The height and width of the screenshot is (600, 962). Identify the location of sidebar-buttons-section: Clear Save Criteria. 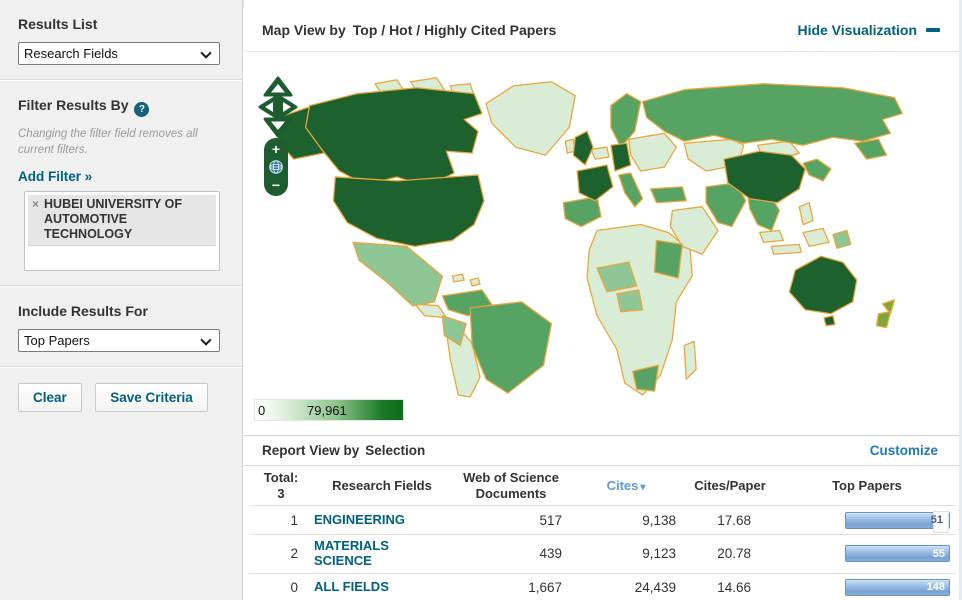
(121, 397).